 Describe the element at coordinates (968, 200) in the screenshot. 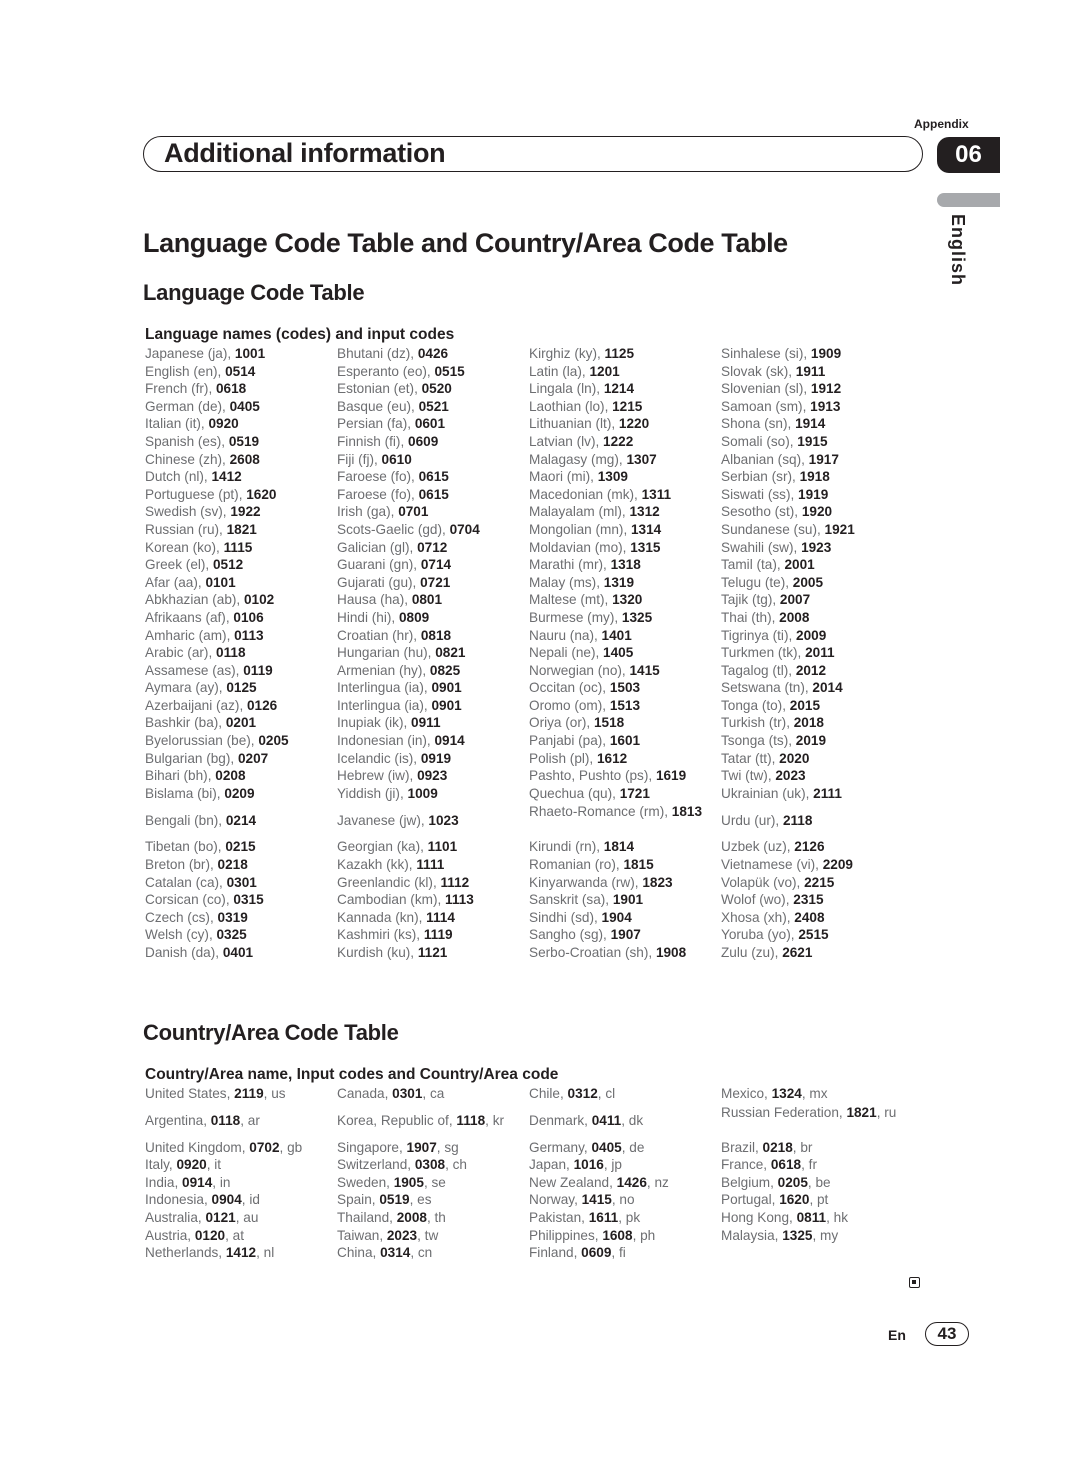

I see `language-tab-bar` at that location.